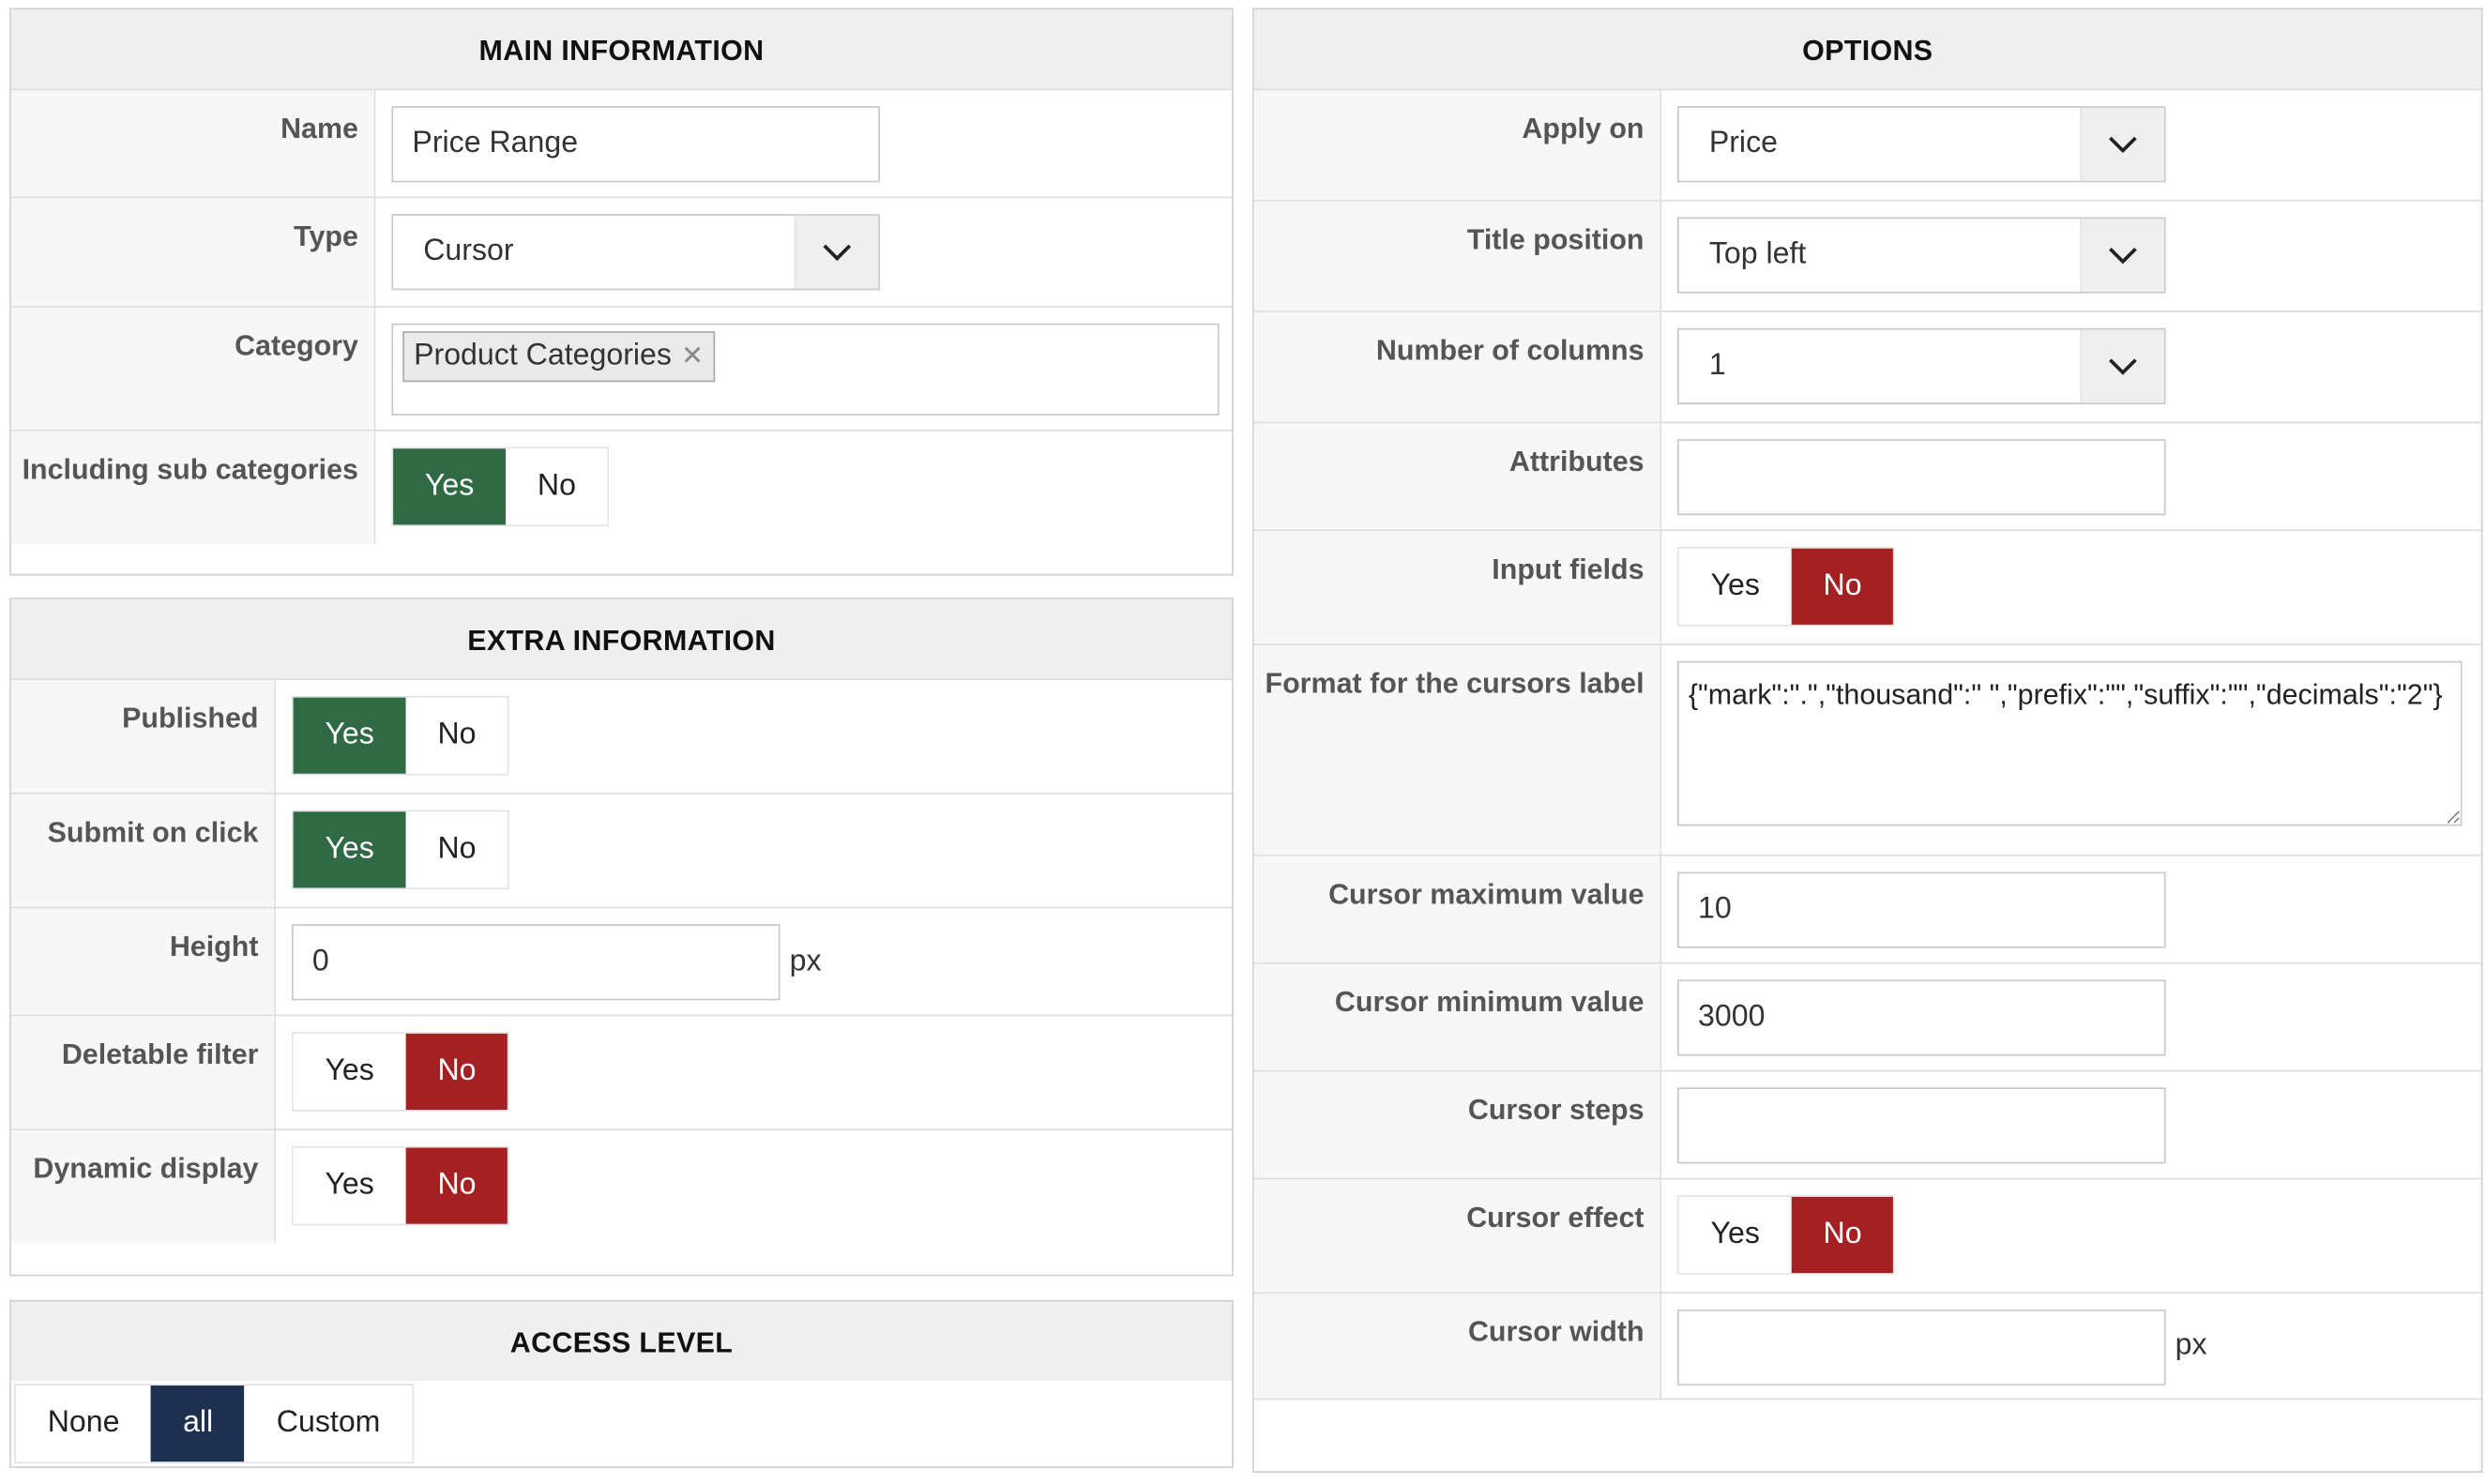  Describe the element at coordinates (1743, 144) in the screenshot. I see `apply-on-value: Price` at that location.